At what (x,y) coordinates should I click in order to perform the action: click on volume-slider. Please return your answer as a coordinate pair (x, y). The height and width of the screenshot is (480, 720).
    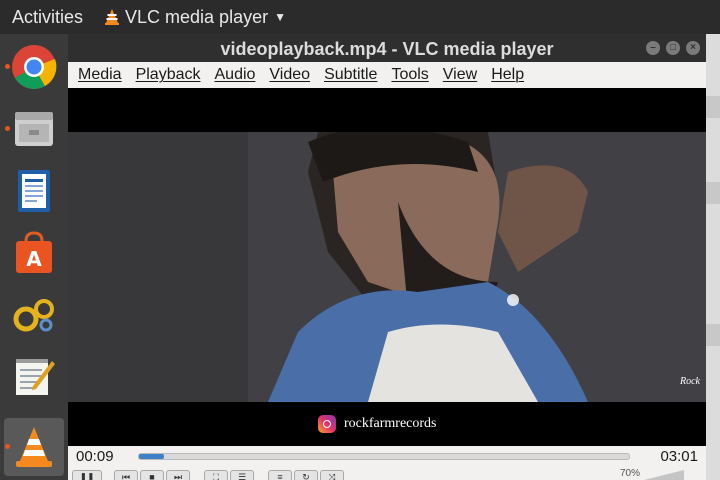
    Looking at the image, I should click on (664, 475).